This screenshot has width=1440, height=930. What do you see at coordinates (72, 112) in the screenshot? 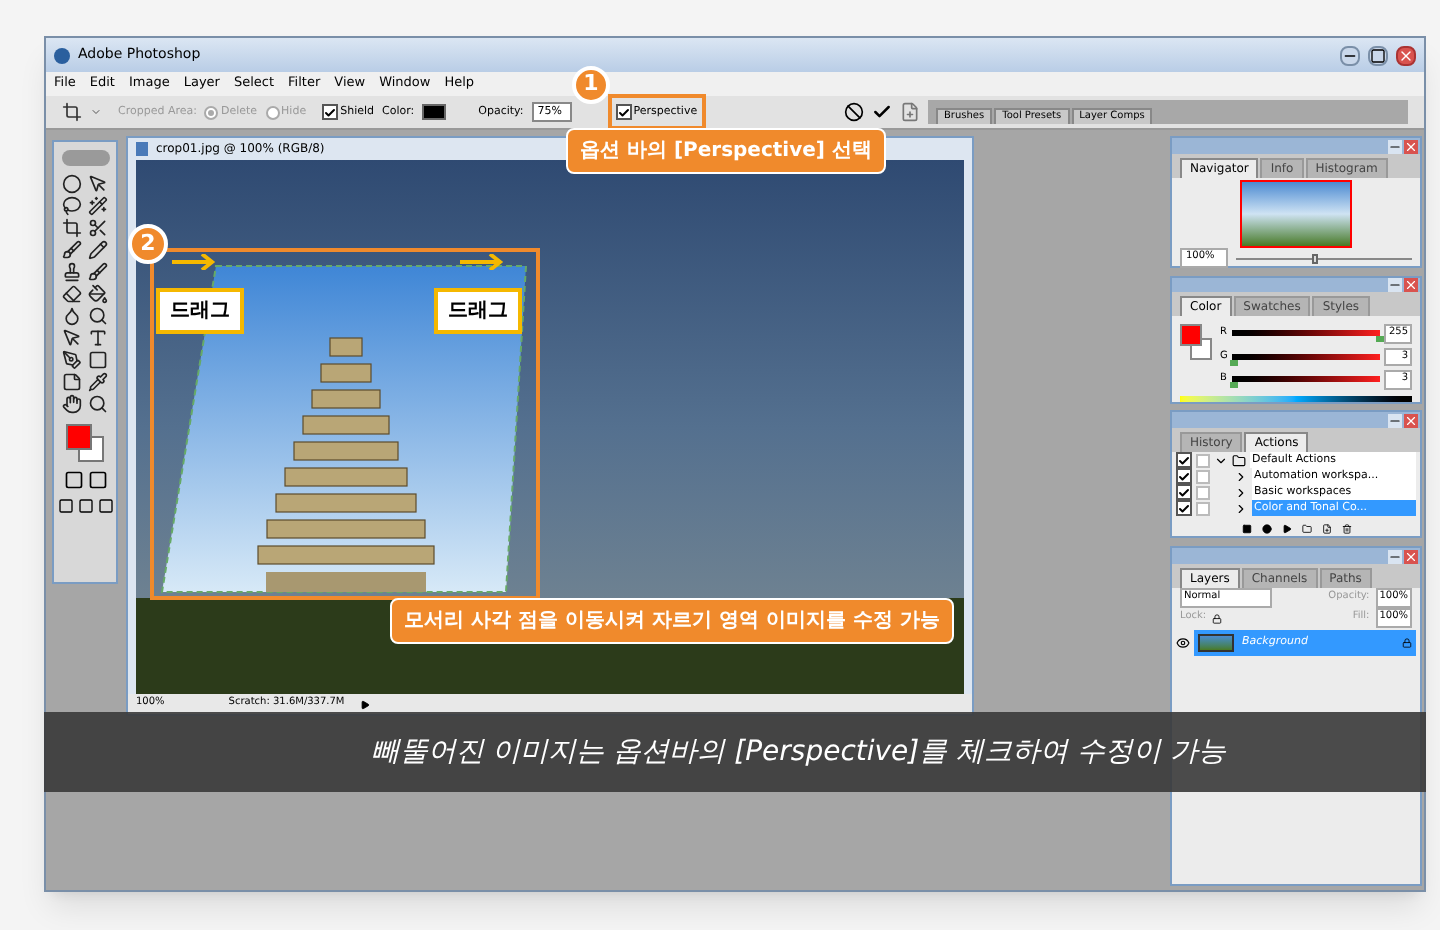
I see `crop-tool-icon` at bounding box center [72, 112].